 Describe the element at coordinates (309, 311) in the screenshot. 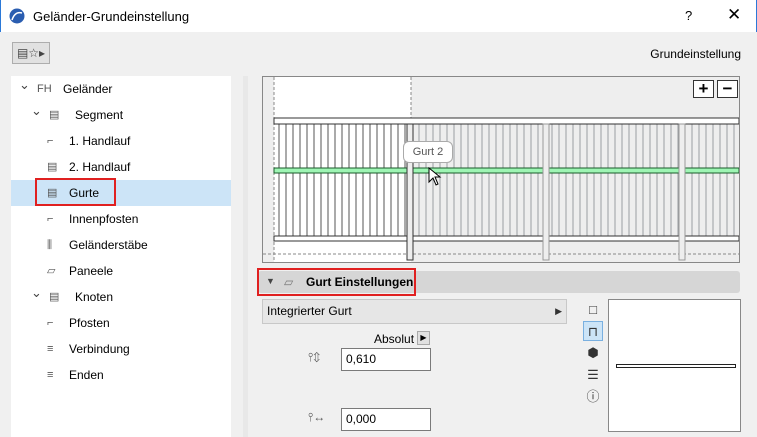

I see `dropdown-value: Integrierter Gurt` at that location.